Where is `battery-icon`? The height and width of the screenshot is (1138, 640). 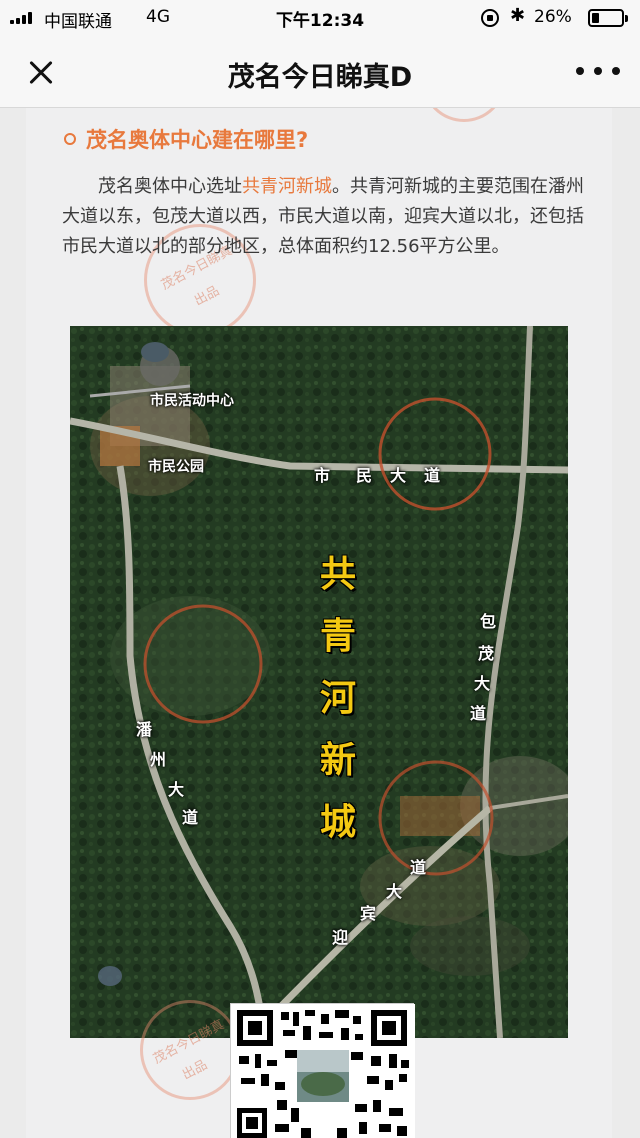
battery-icon is located at coordinates (608, 18).